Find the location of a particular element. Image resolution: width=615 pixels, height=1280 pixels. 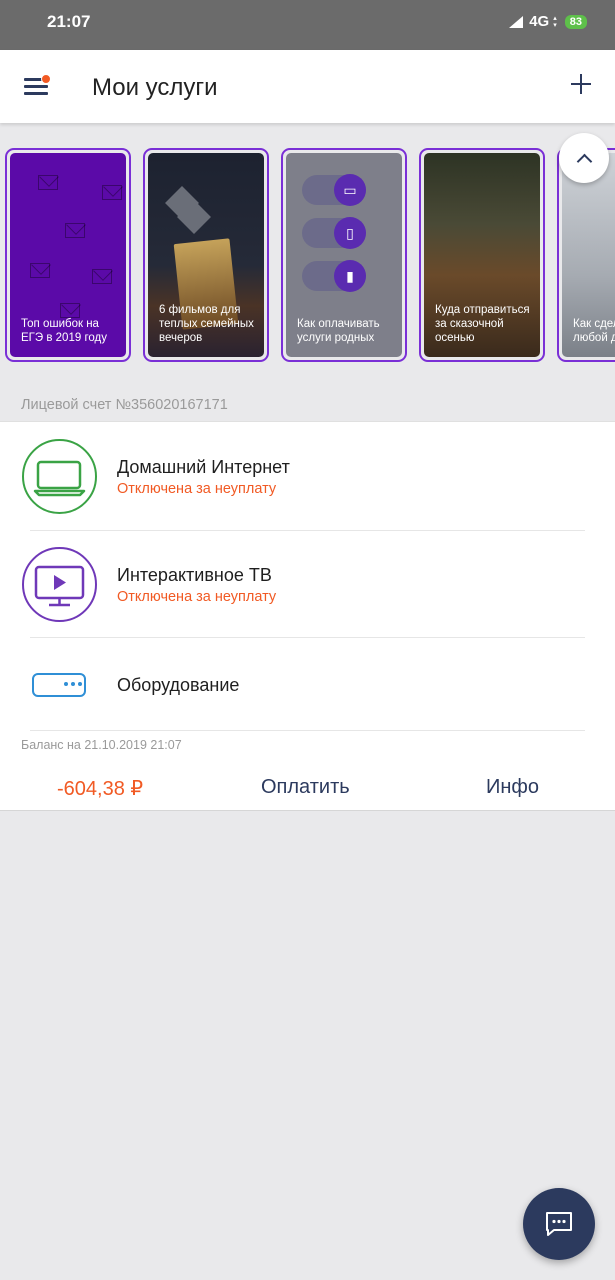

book-icon: ▯ is located at coordinates (350, 233).